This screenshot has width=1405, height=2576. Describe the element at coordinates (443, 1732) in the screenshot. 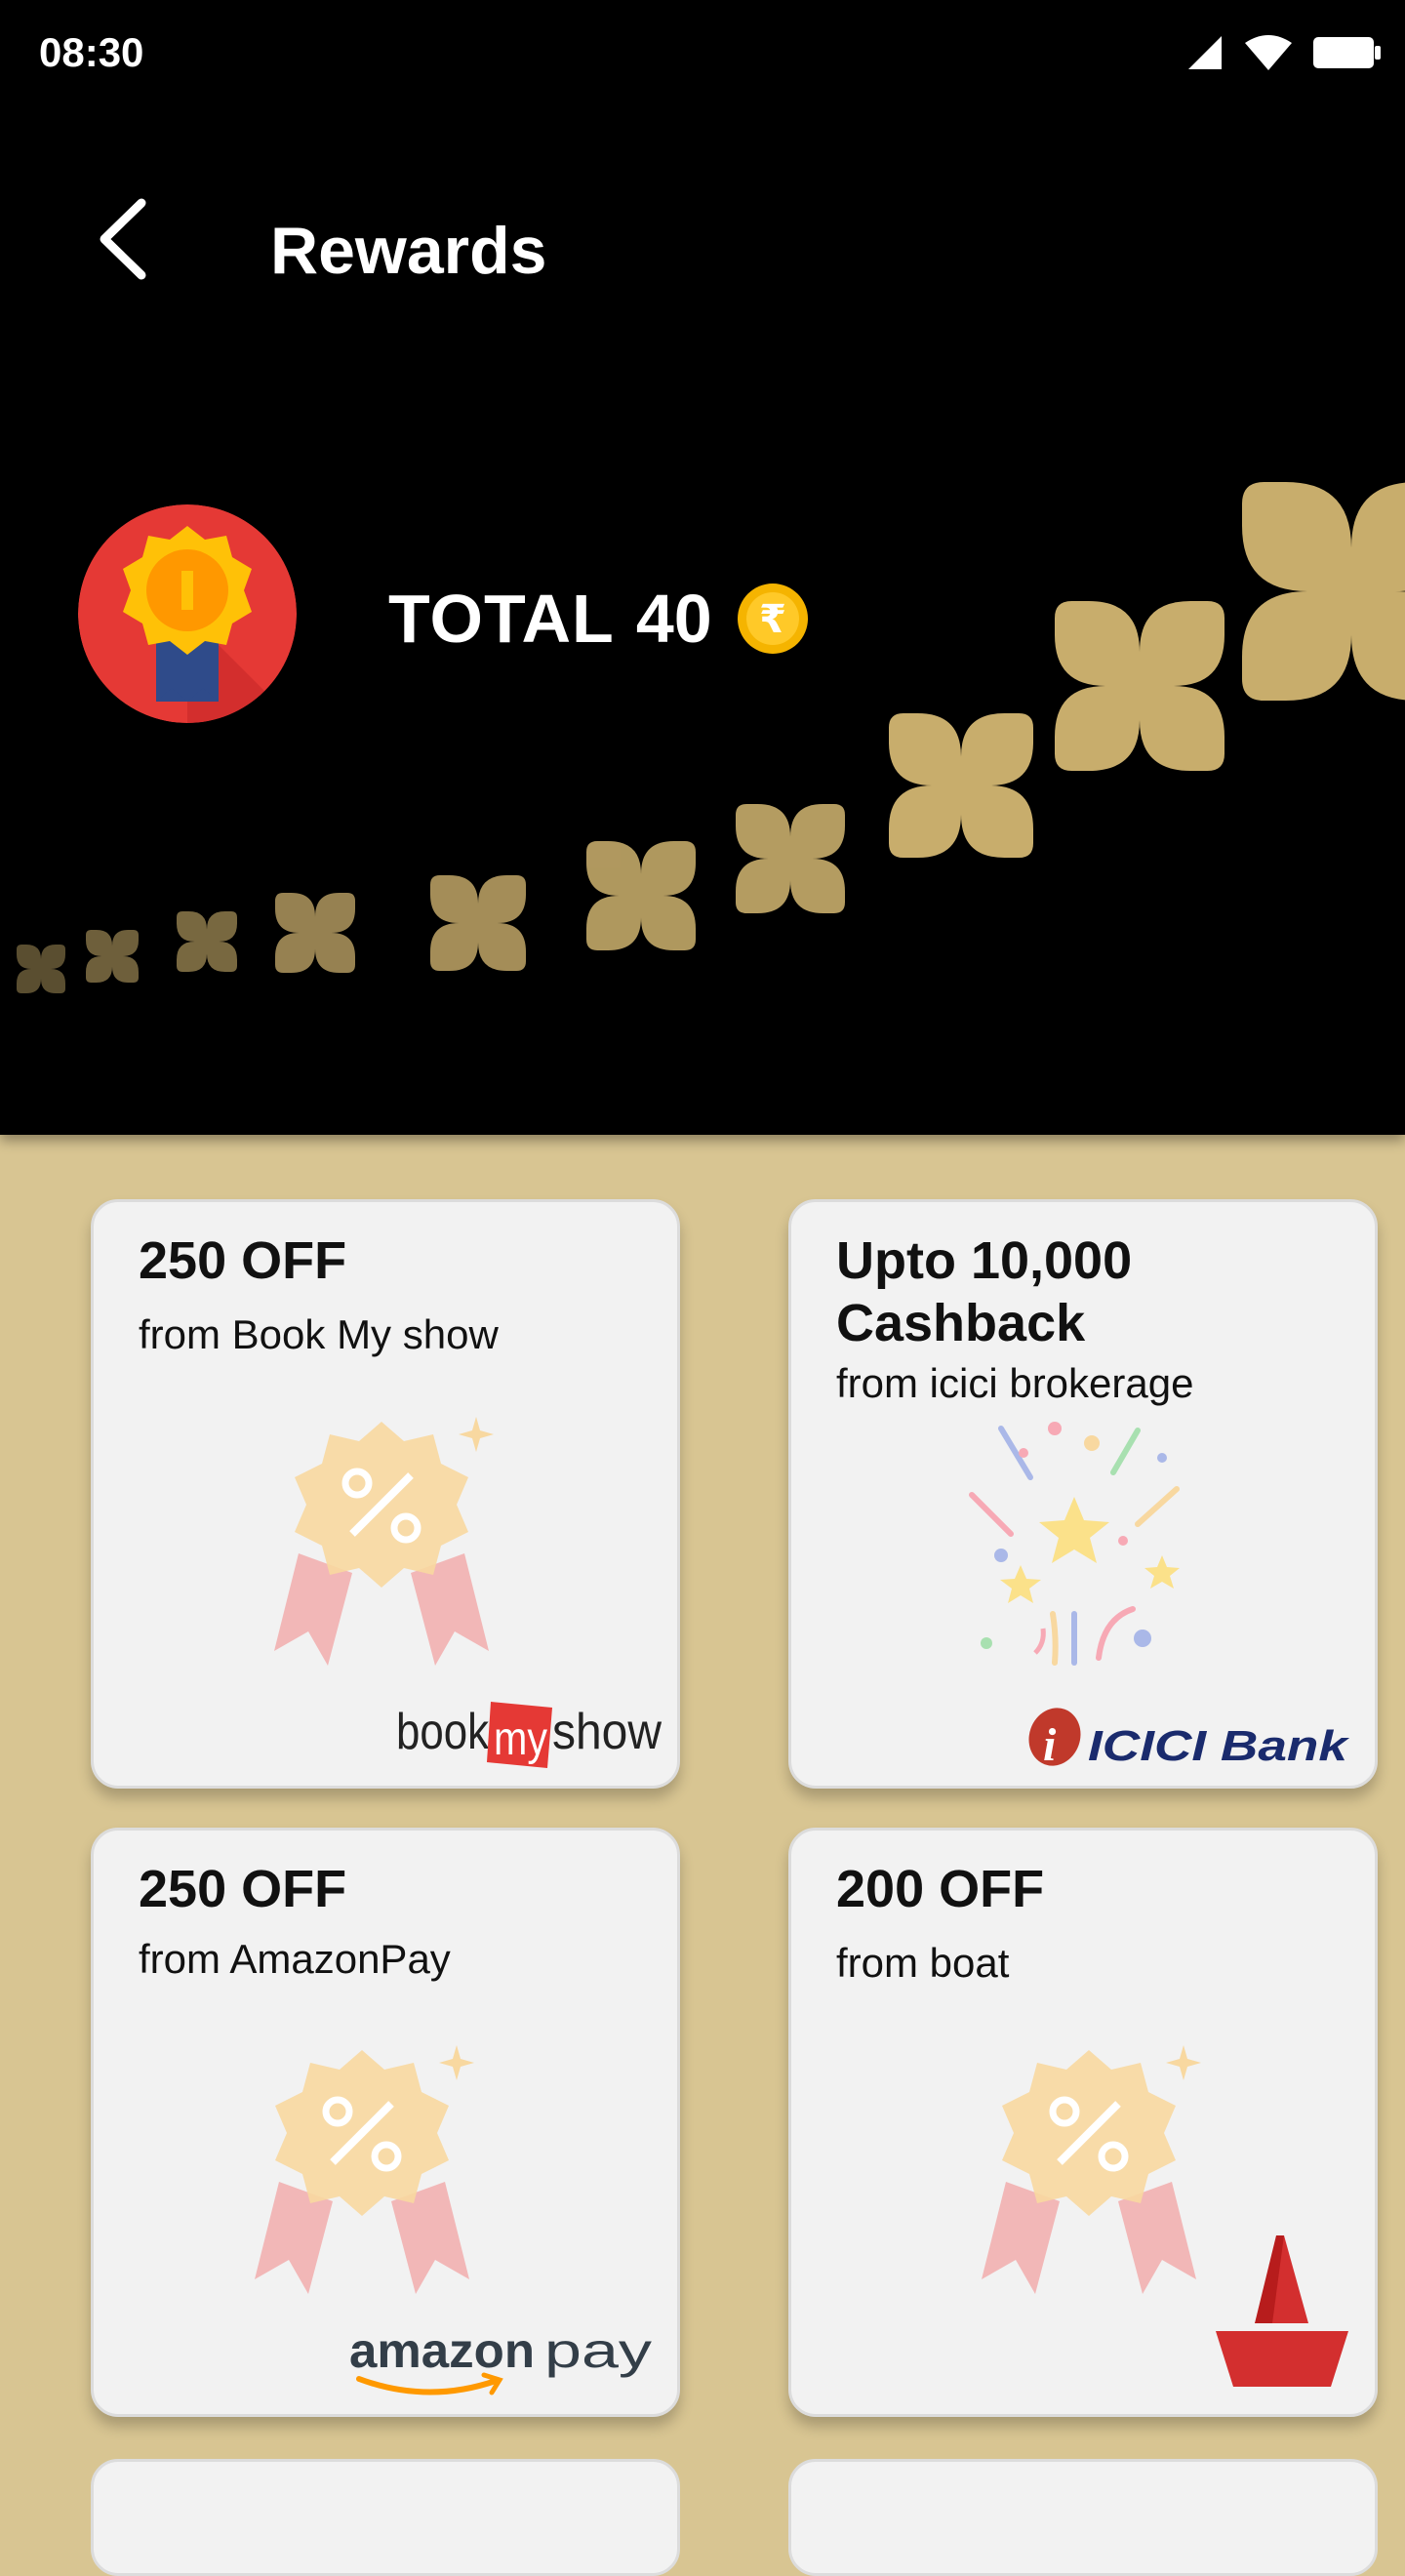

I see `svg-text: book` at that location.